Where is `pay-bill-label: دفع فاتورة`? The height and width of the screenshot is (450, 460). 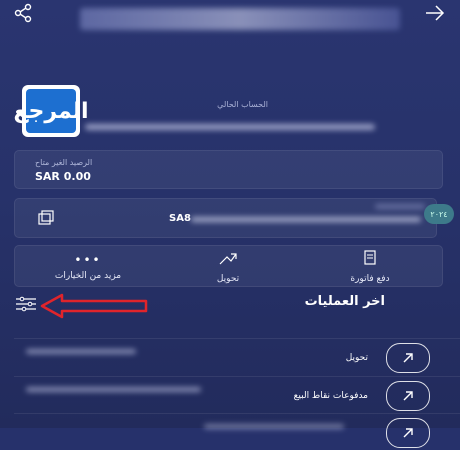
pay-bill-label: دفع فاتورة is located at coordinates (370, 279).